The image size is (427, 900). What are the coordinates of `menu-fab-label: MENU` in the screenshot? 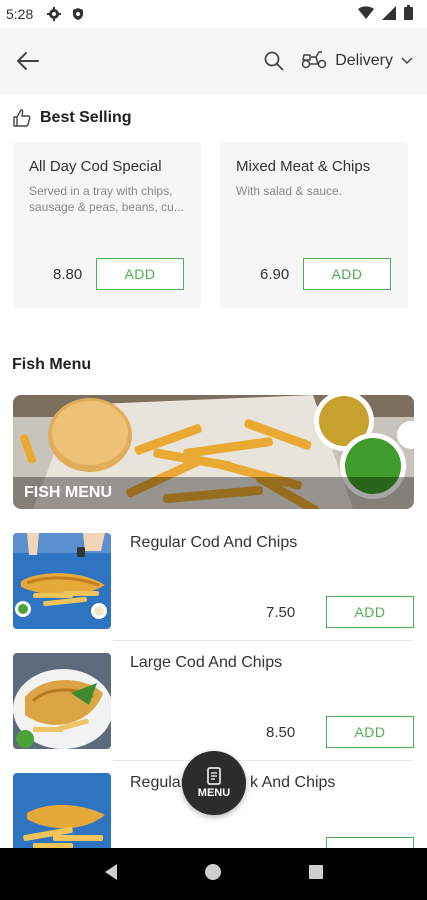 It's located at (214, 793).